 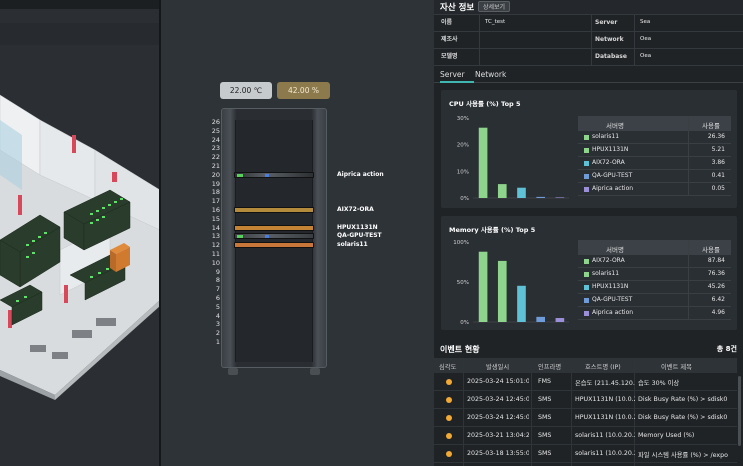 What do you see at coordinates (654, 163) in the screenshot?
I see `table-row: AIX72-ORA 3.86` at bounding box center [654, 163].